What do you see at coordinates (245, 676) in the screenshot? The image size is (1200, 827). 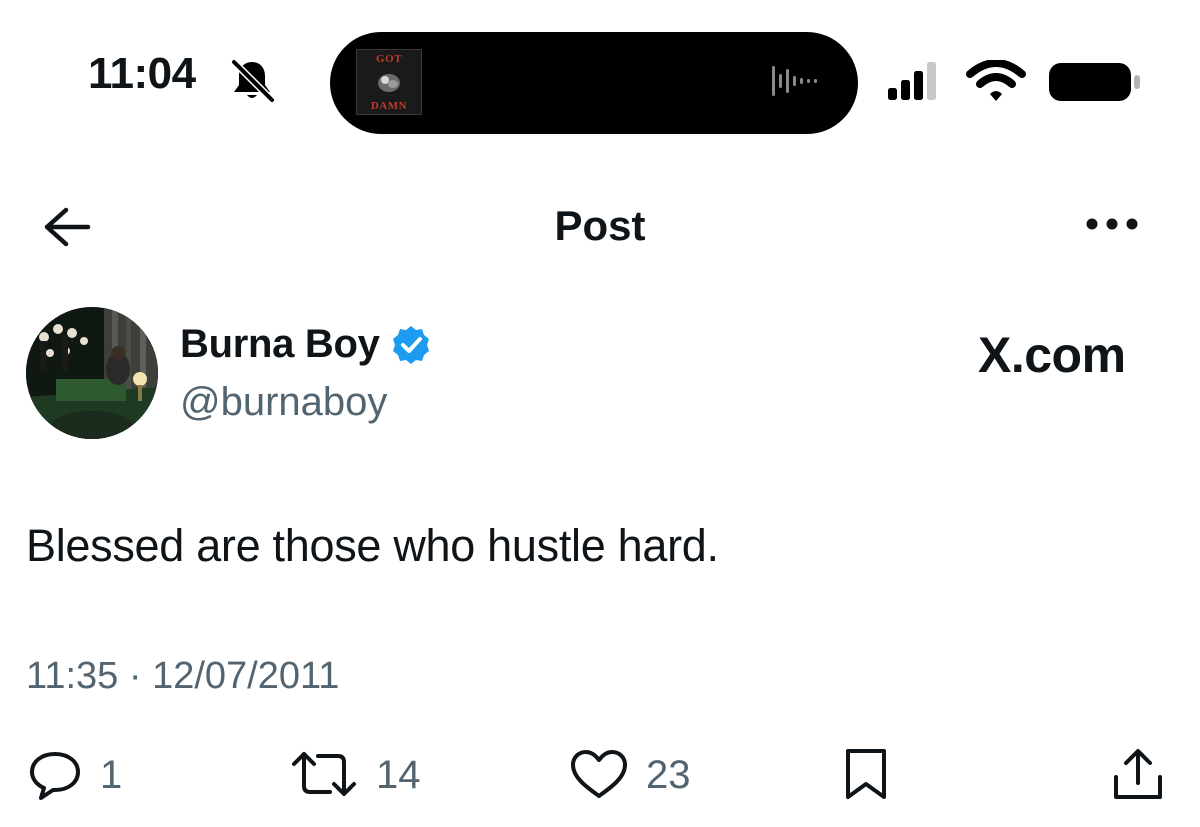 I see `post-date: 12/07/2011` at bounding box center [245, 676].